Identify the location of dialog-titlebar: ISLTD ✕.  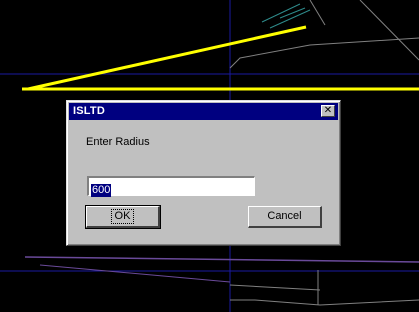
(203, 111).